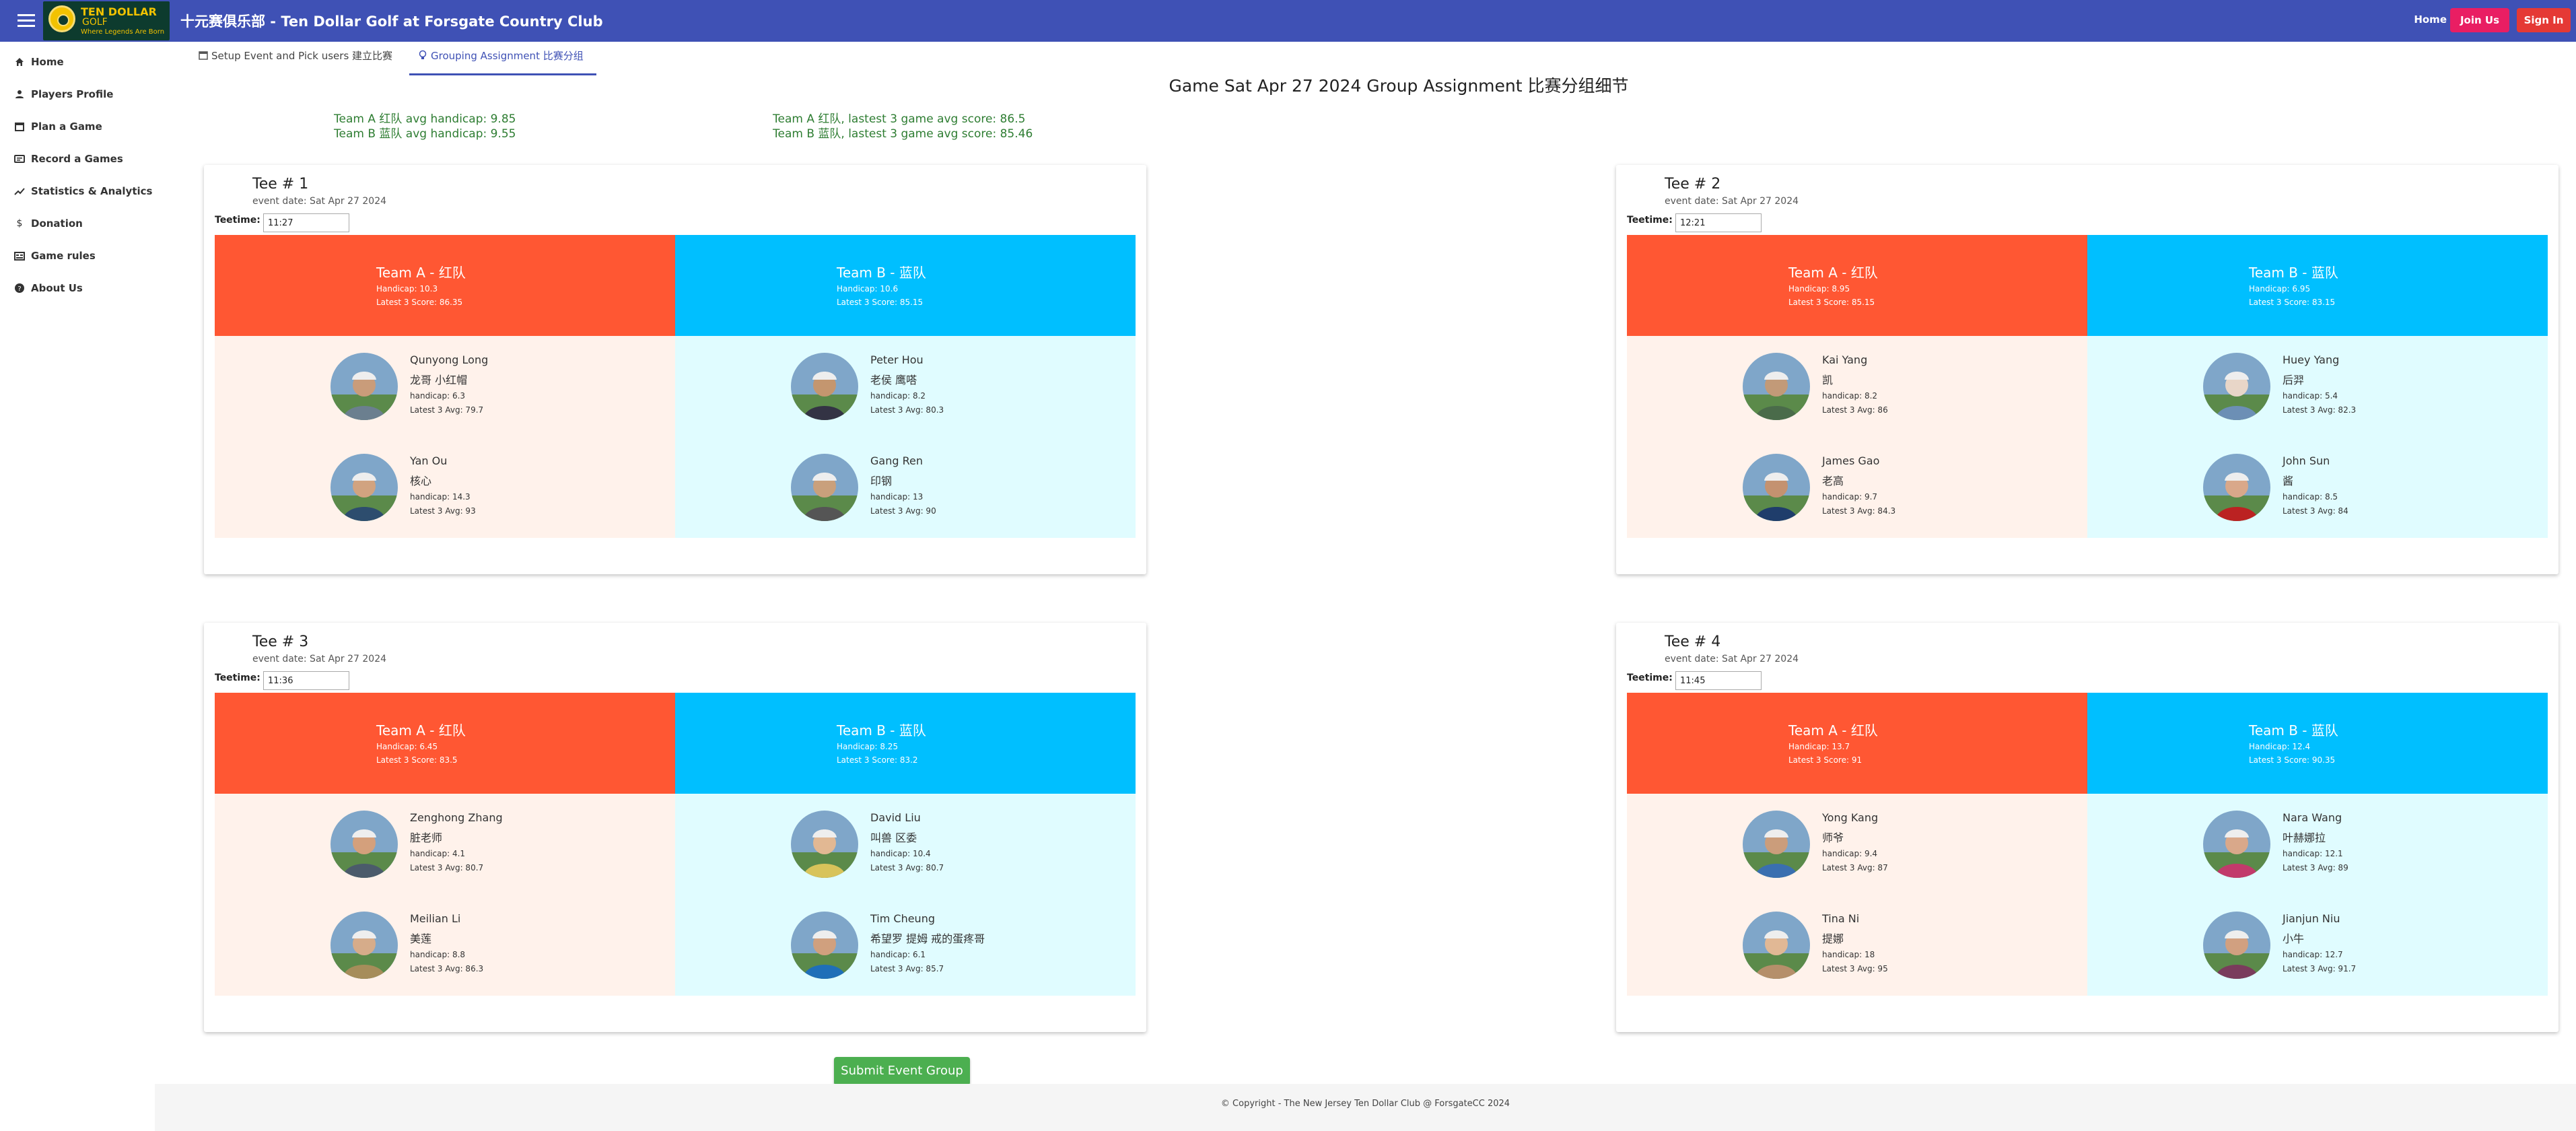 The image size is (2576, 1131). What do you see at coordinates (421, 481) in the screenshot?
I see `player-nickname: 核心` at bounding box center [421, 481].